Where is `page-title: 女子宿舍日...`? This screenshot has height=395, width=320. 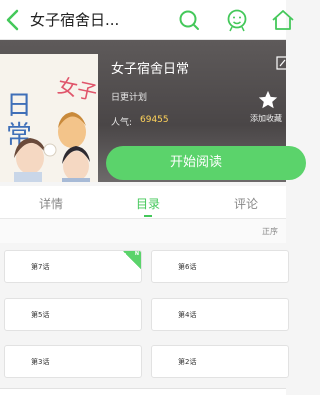 page-title: 女子宿舍日... is located at coordinates (75, 20).